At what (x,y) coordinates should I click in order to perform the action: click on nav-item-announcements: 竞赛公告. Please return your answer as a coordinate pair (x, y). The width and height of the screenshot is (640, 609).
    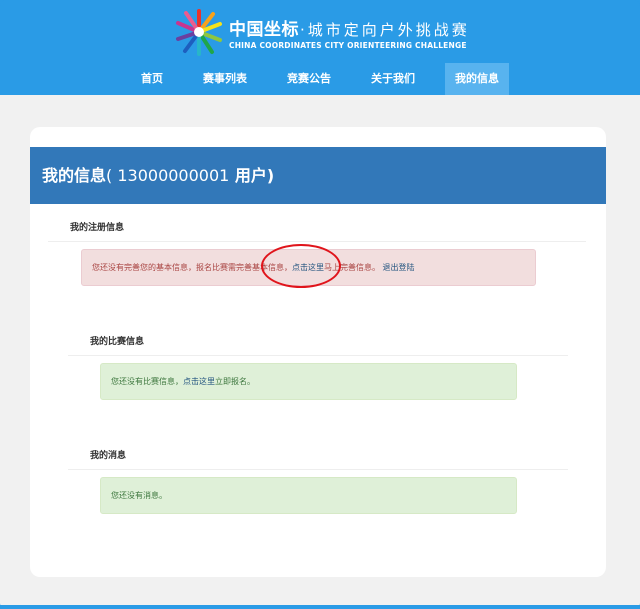
    Looking at the image, I should click on (309, 79).